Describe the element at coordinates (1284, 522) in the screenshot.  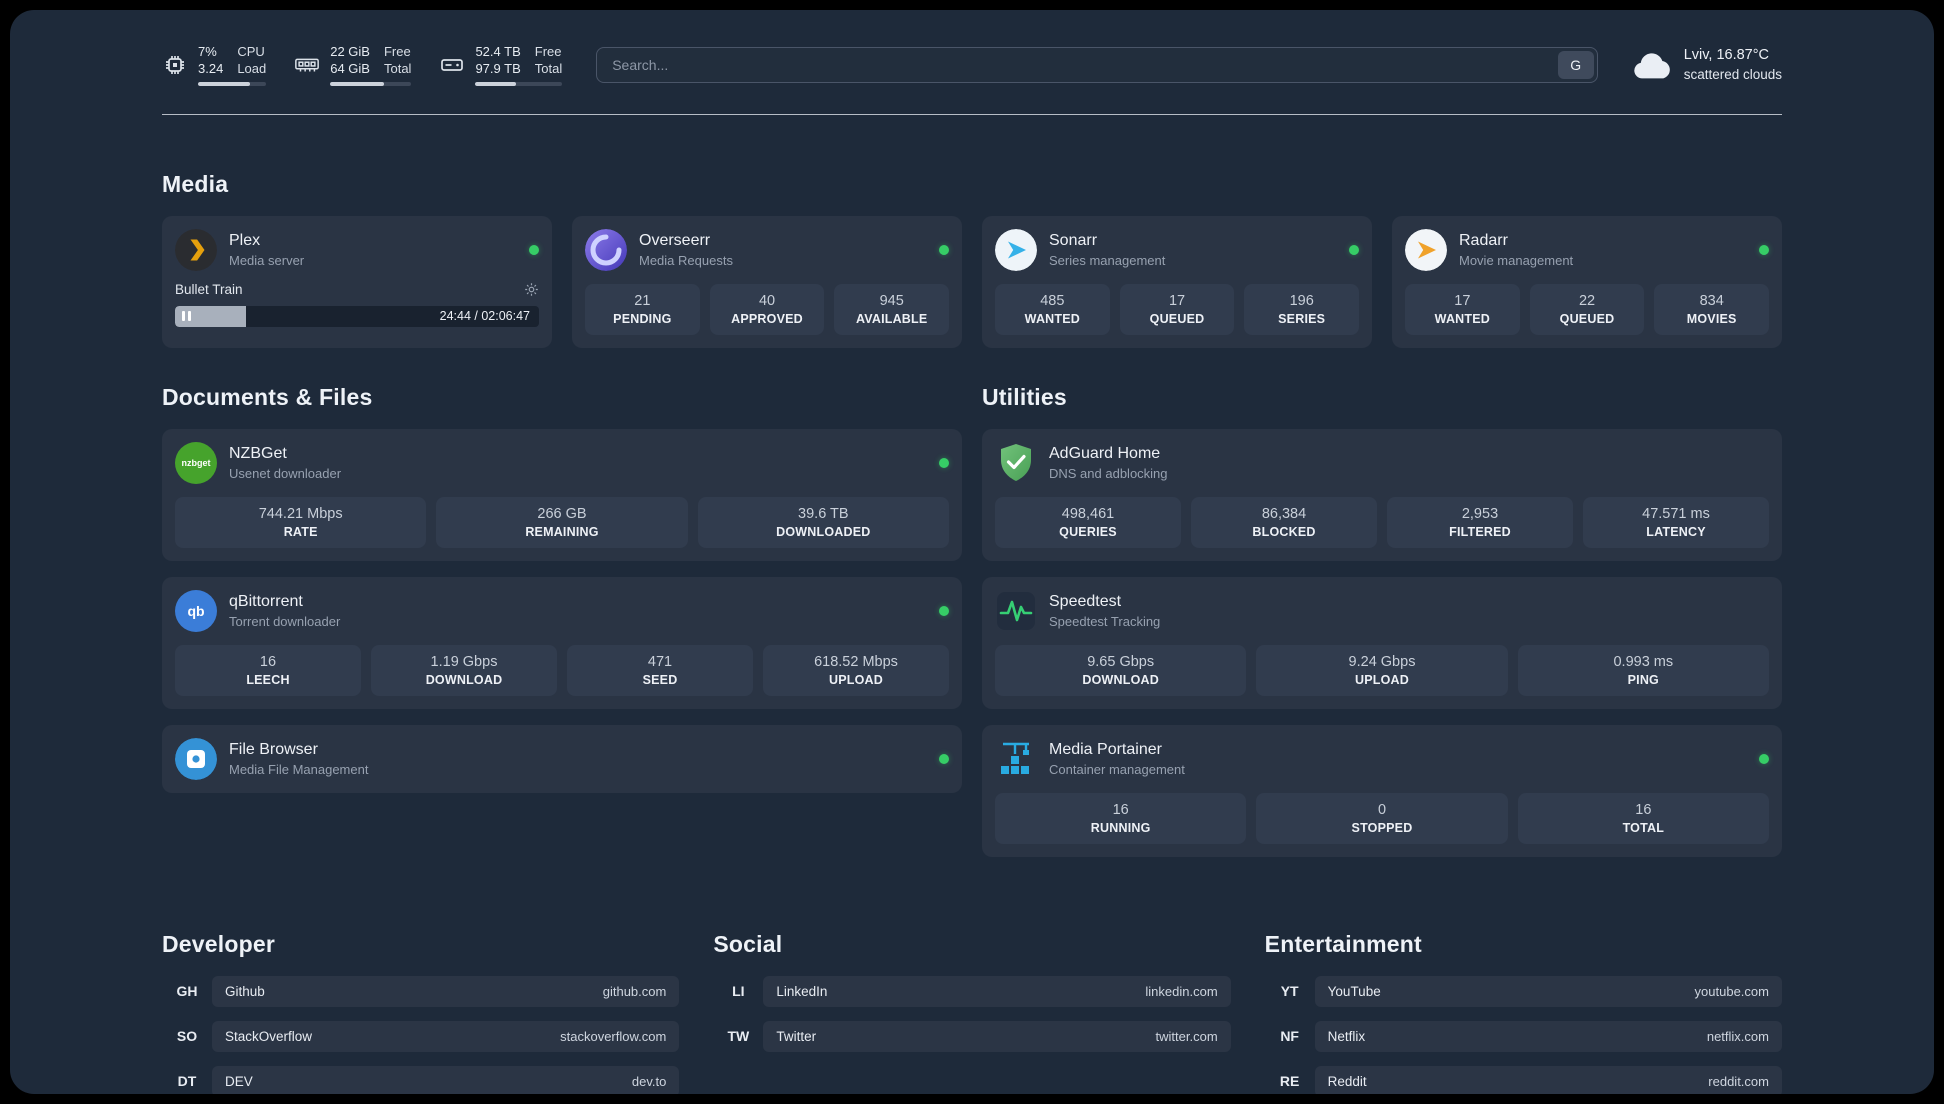
I see `stat-tile: 86,384 BLOCKED` at that location.